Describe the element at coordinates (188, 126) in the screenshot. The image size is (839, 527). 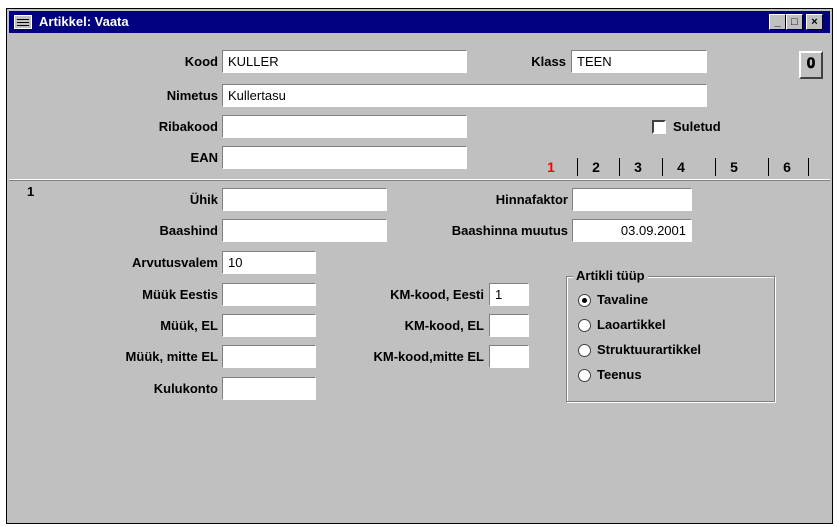
I see `ribakood-label: Ribakood` at that location.